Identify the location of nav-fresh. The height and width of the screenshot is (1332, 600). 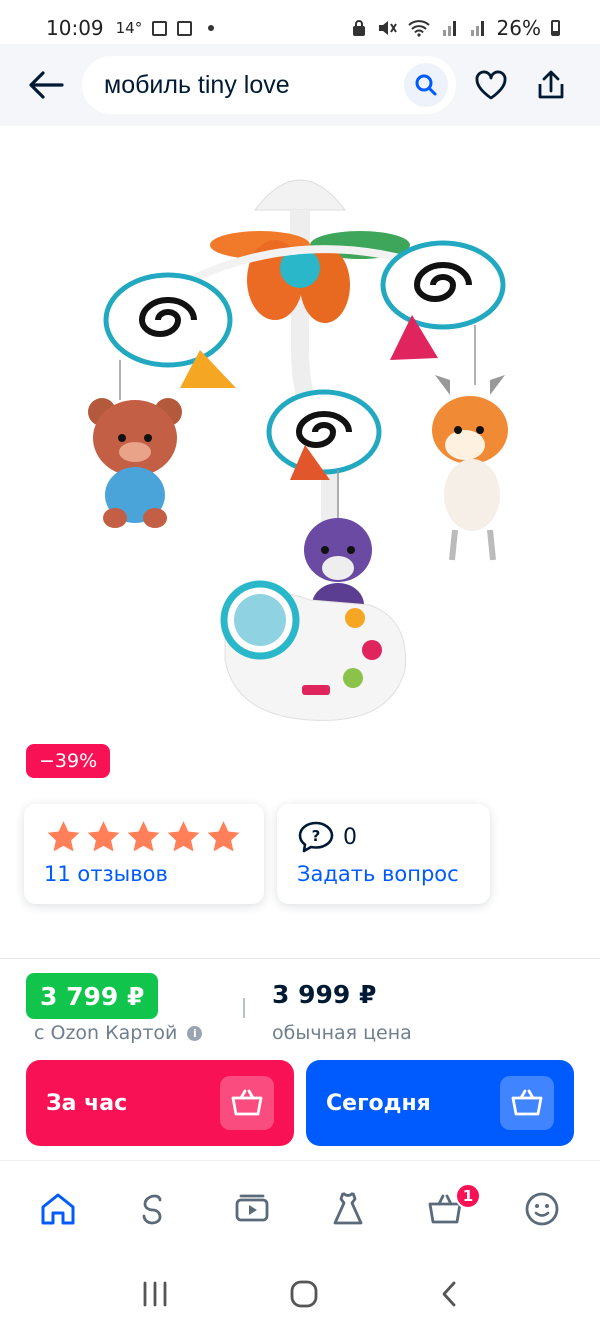
(155, 1209).